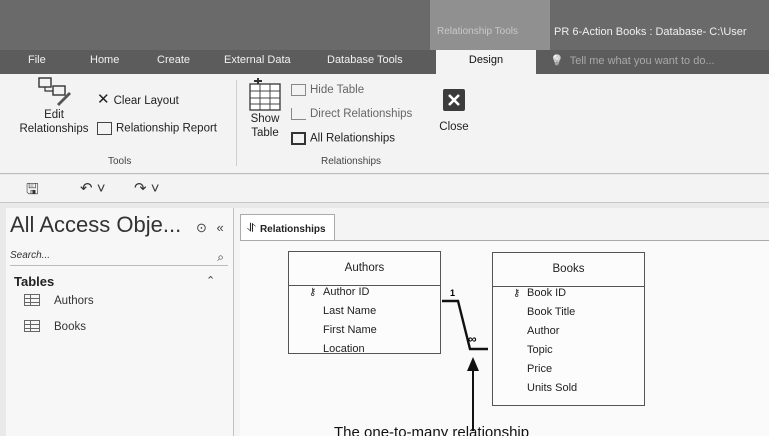  I want to click on field-first-name: First Name, so click(364, 333).